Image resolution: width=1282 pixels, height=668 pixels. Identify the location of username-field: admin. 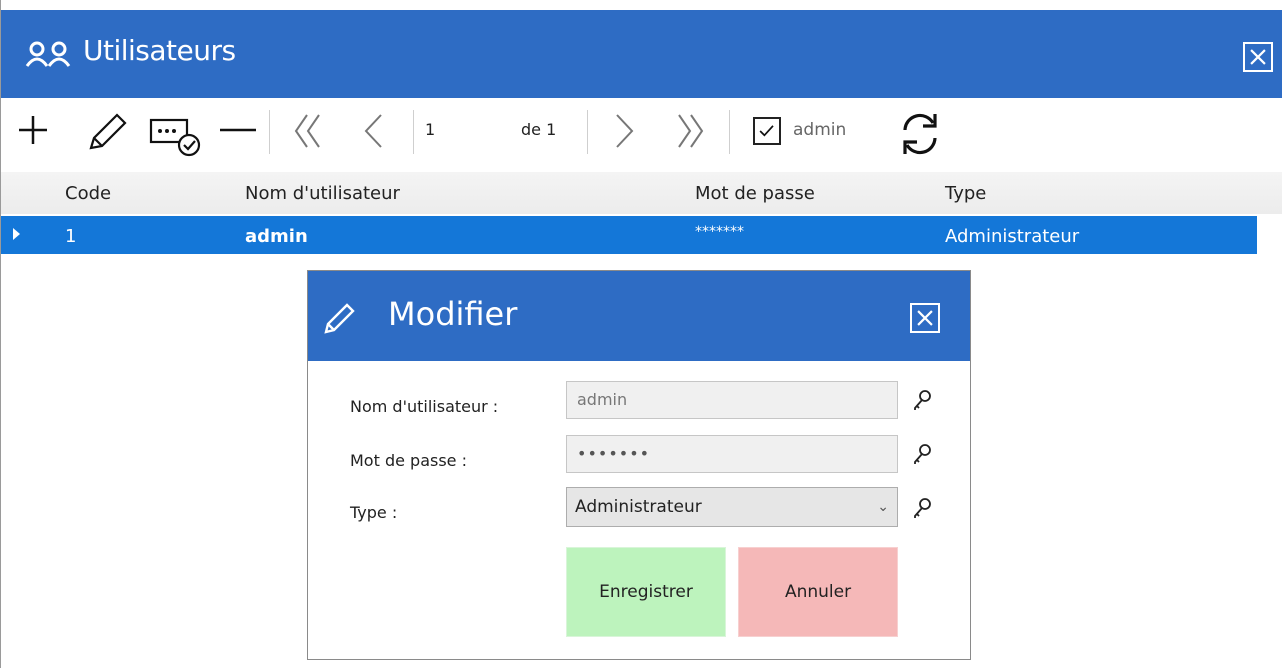
(732, 400).